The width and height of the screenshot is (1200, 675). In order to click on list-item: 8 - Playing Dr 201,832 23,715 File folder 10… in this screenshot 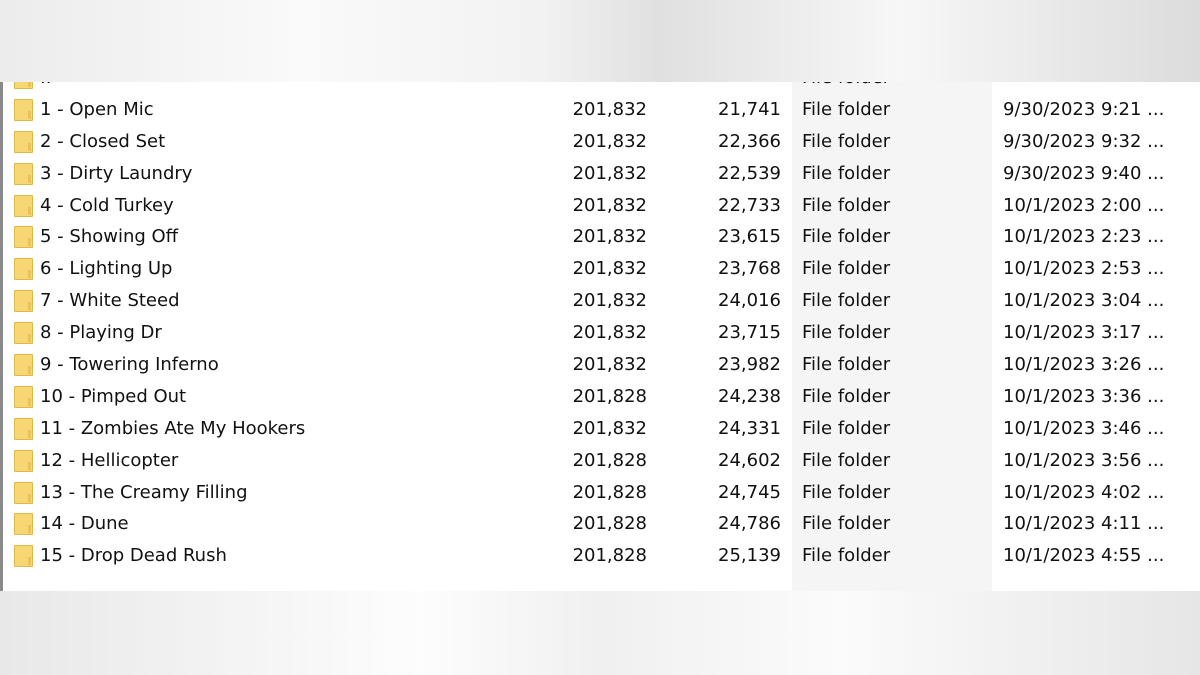, I will do `click(600, 333)`.